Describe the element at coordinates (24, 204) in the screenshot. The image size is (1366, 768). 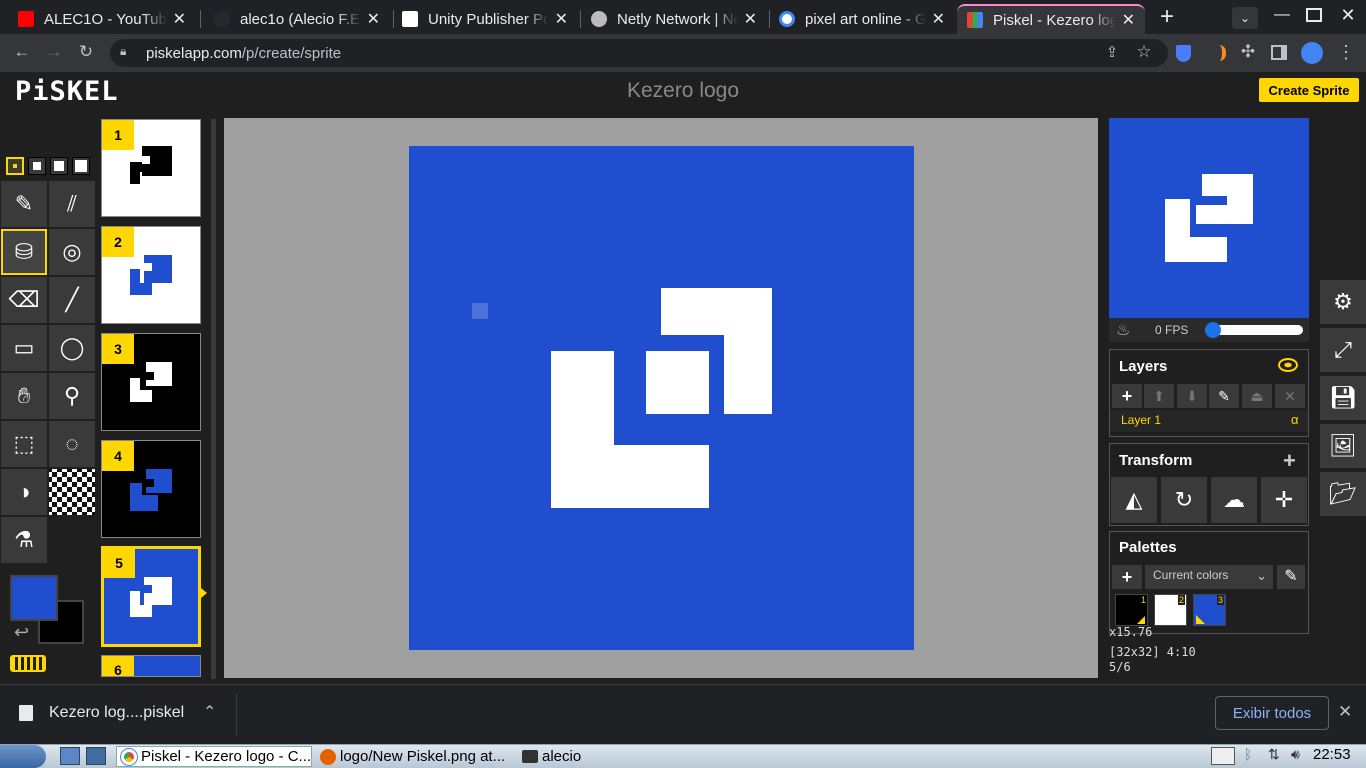
I see `pen-tool-icon: ✎` at that location.